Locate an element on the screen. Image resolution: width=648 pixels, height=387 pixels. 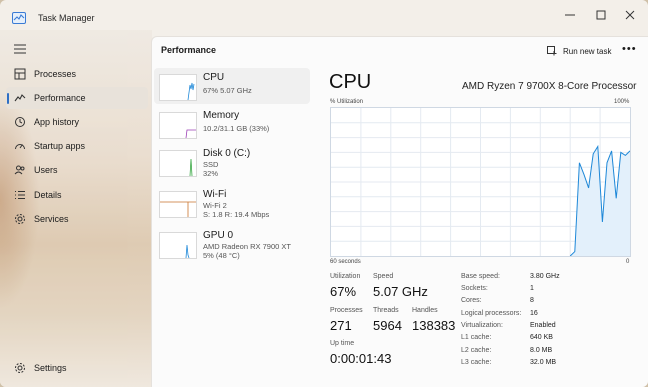
run-new-task-button: Run new task is located at coordinates (579, 51).